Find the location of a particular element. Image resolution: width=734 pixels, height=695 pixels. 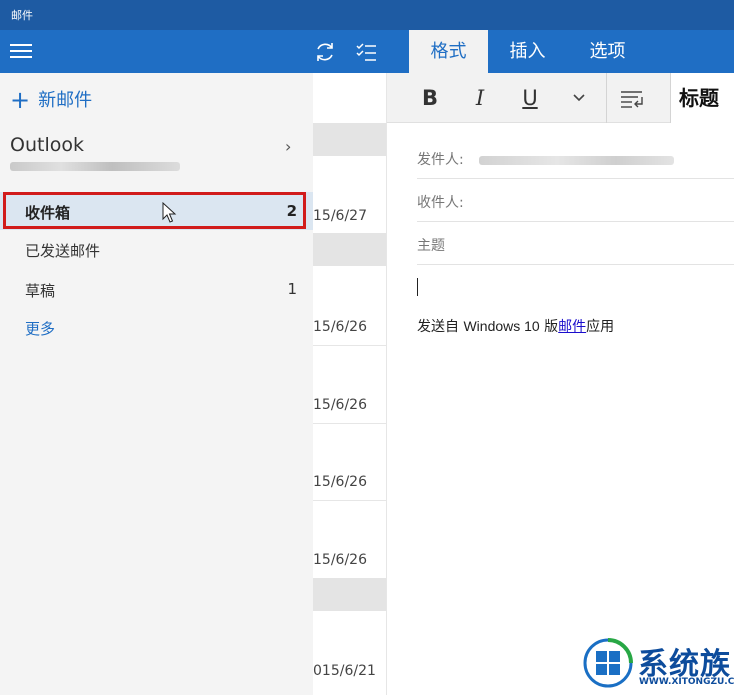

watermark-url: WWW.XITONGZU.COM is located at coordinates (686, 682).